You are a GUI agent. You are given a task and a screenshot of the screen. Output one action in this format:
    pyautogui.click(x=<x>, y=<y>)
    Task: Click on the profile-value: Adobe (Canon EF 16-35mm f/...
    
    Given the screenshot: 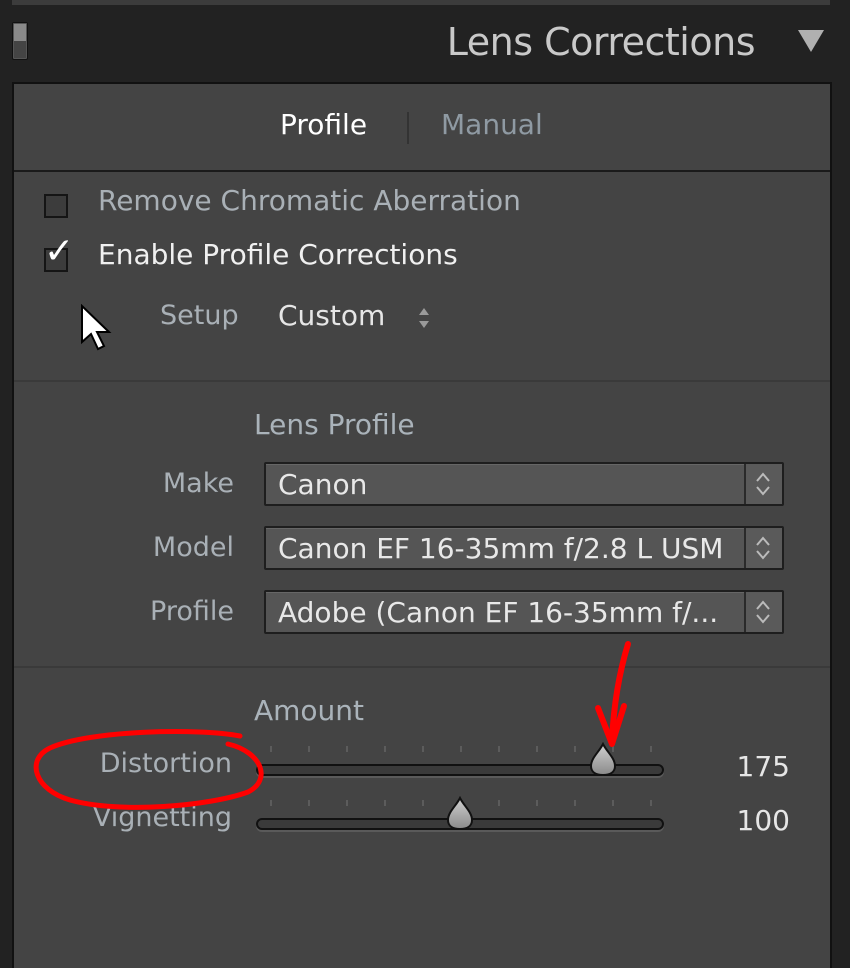 What is the action you would take?
    pyautogui.click(x=498, y=612)
    